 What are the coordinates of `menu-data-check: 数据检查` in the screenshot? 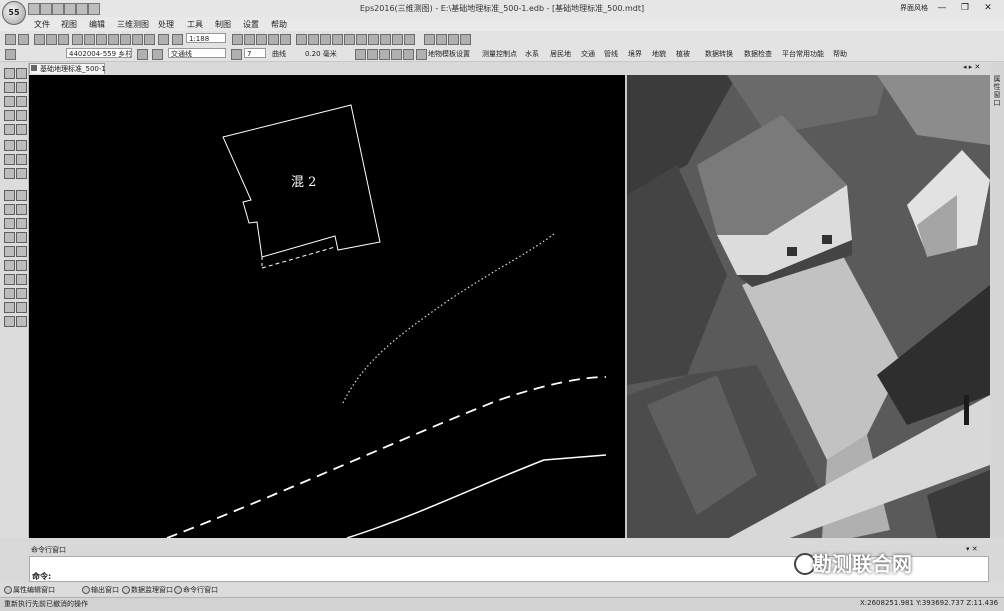 It's located at (758, 54).